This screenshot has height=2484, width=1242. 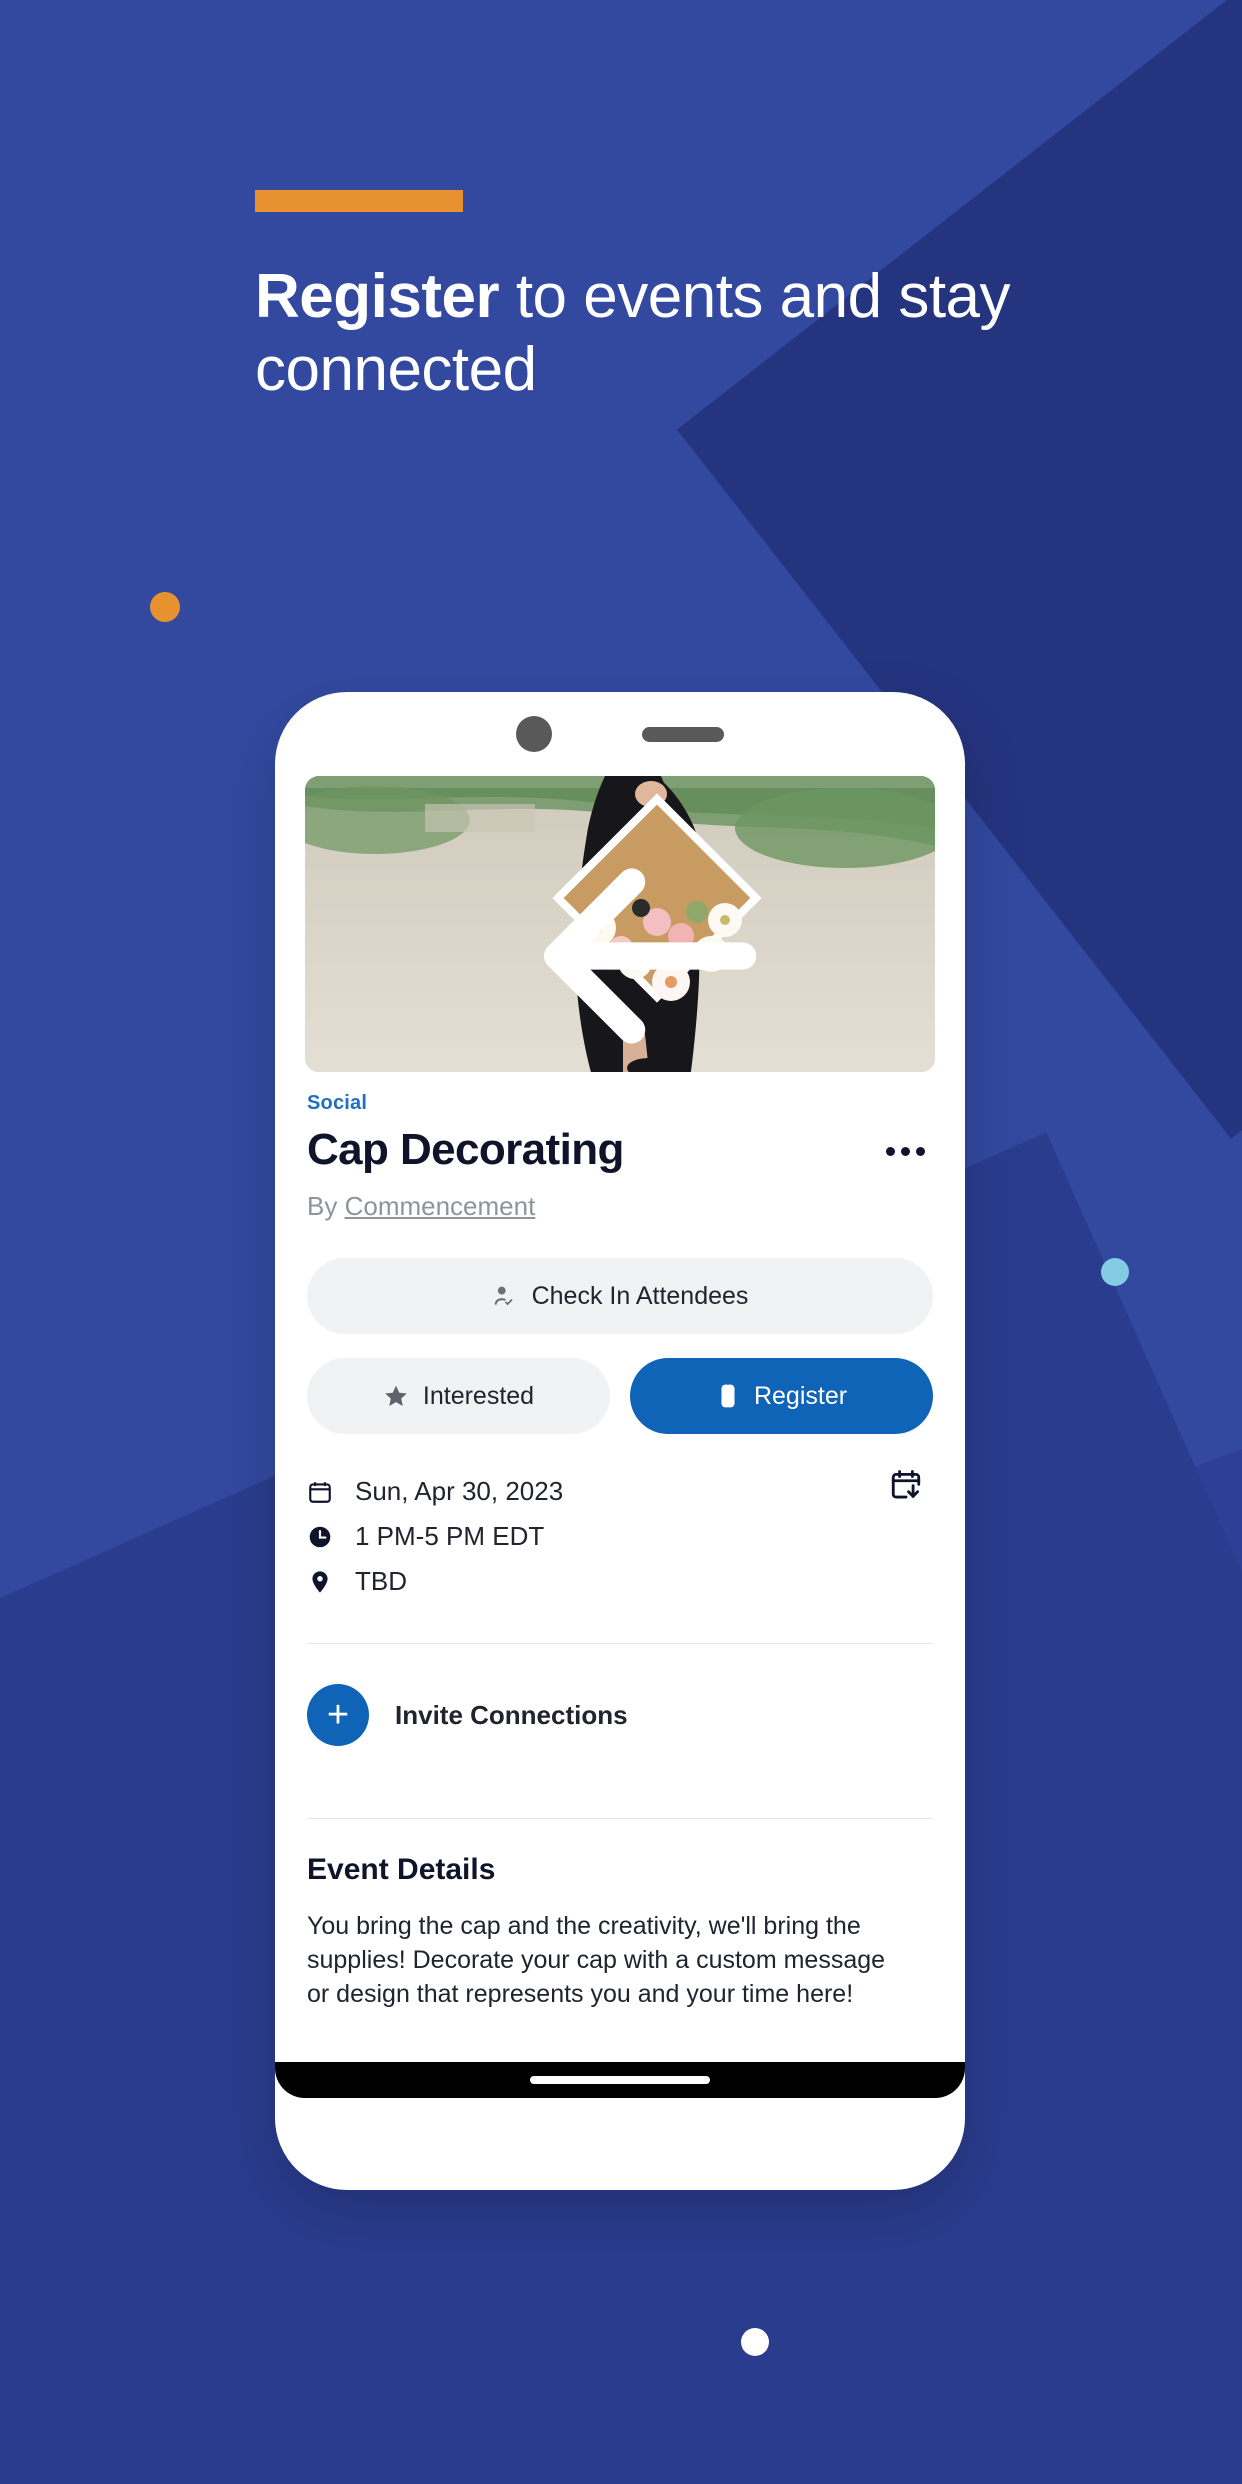 I want to click on clock-icon, so click(x=320, y=1536).